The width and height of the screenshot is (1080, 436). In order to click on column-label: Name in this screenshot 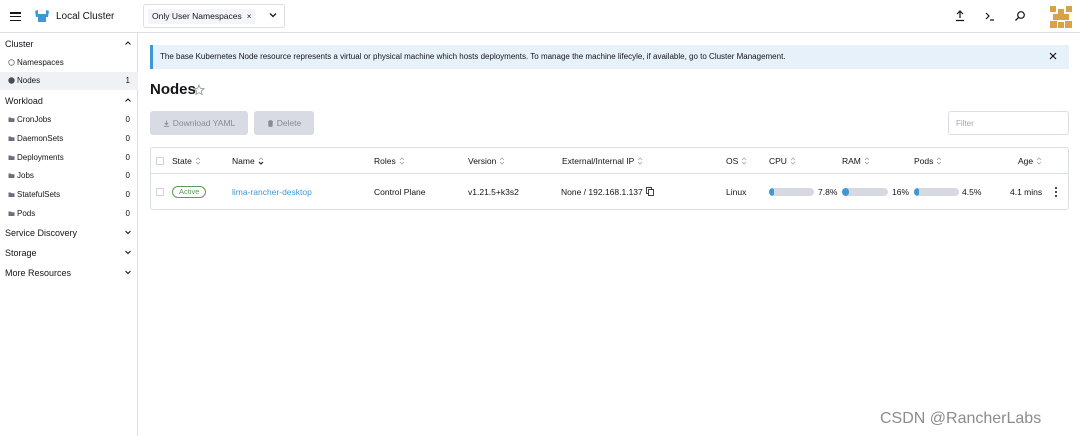, I will do `click(243, 161)`.